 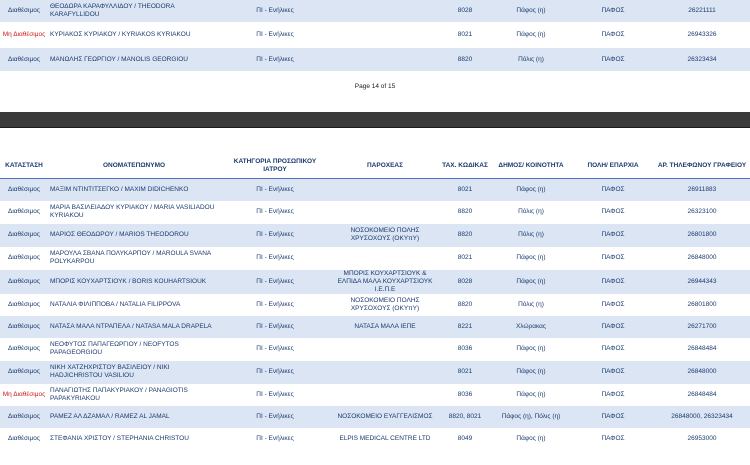 I want to click on cell-municipality: Πάφος (η), Πόλις (η), so click(x=531, y=416).